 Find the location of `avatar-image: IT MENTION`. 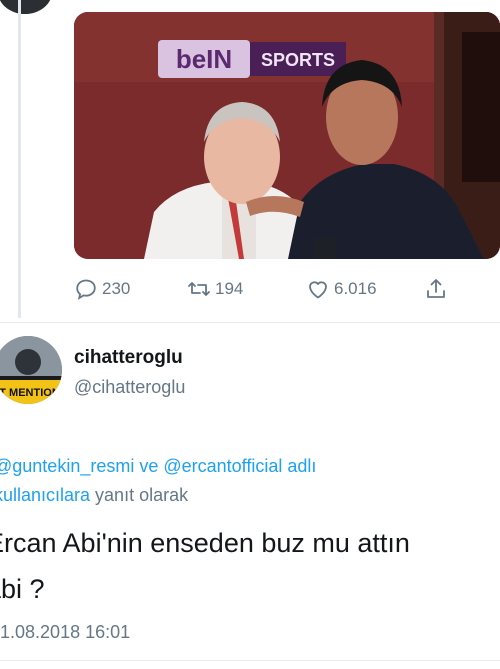

avatar-image: IT MENTION is located at coordinates (31, 370).